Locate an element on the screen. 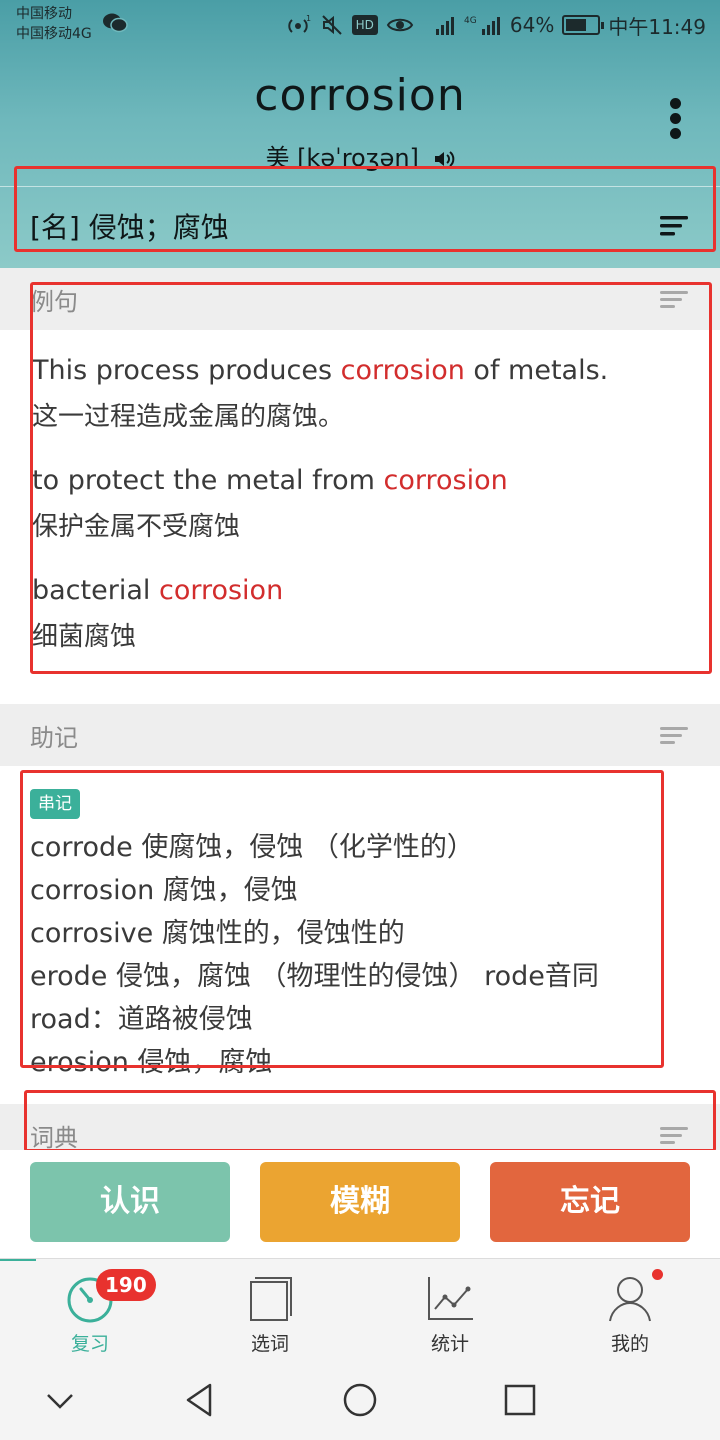 The height and width of the screenshot is (1440, 720). home-icon is located at coordinates (360, 1400).